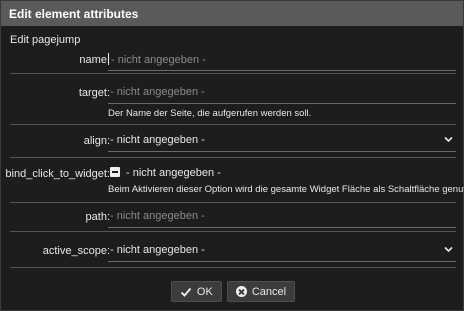 This screenshot has width=464, height=311. What do you see at coordinates (115, 172) in the screenshot?
I see `indeterminate-checkbox-icon` at bounding box center [115, 172].